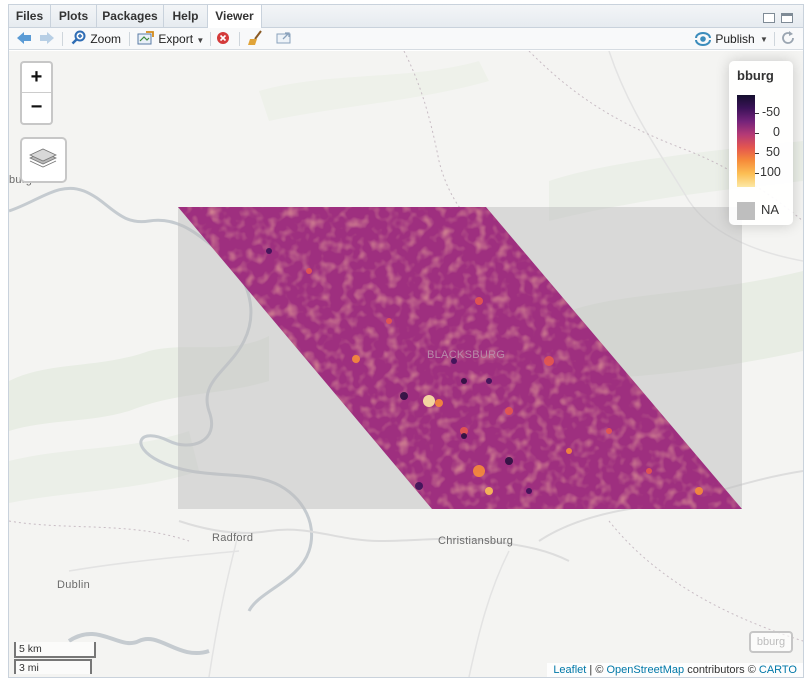 The width and height of the screenshot is (807, 681). I want to click on clear-all-button, so click(256, 39).